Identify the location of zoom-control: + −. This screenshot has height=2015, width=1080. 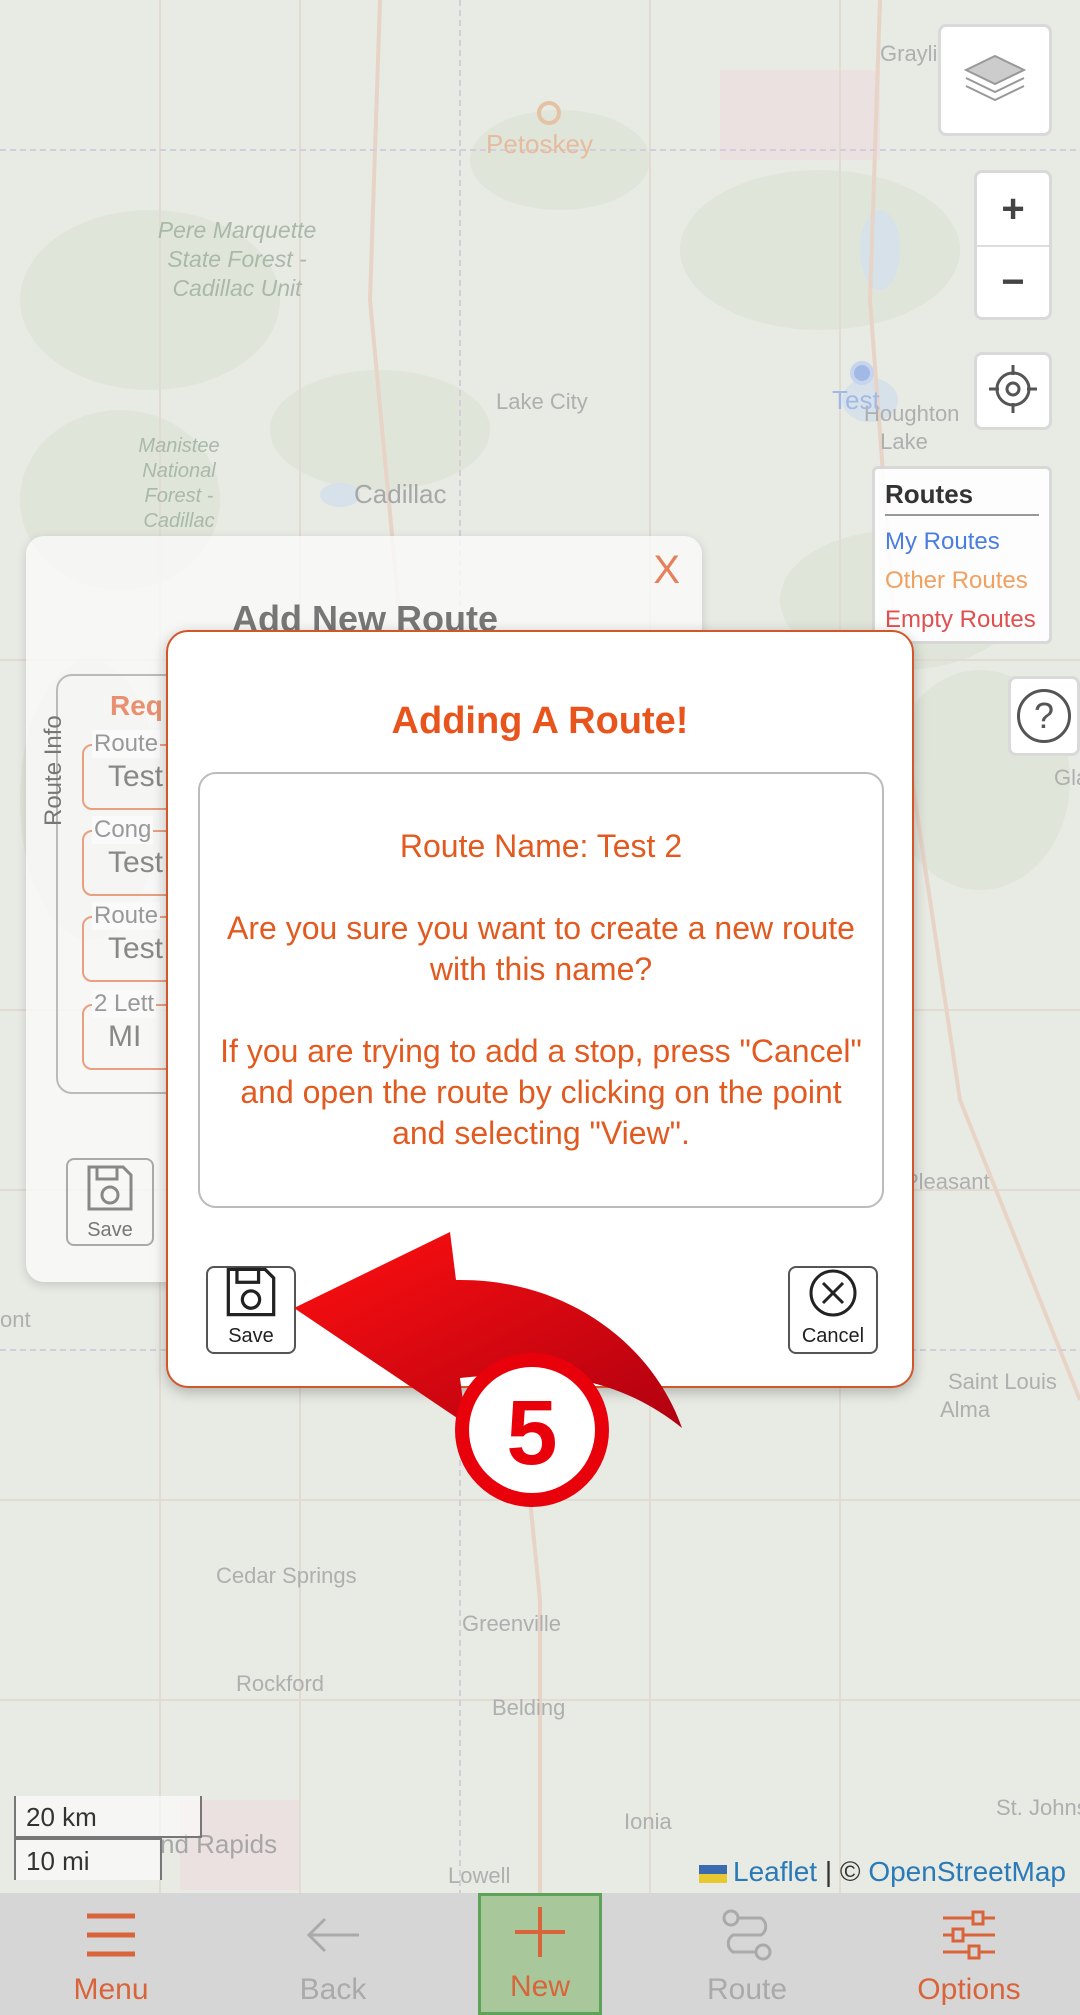
(1013, 245).